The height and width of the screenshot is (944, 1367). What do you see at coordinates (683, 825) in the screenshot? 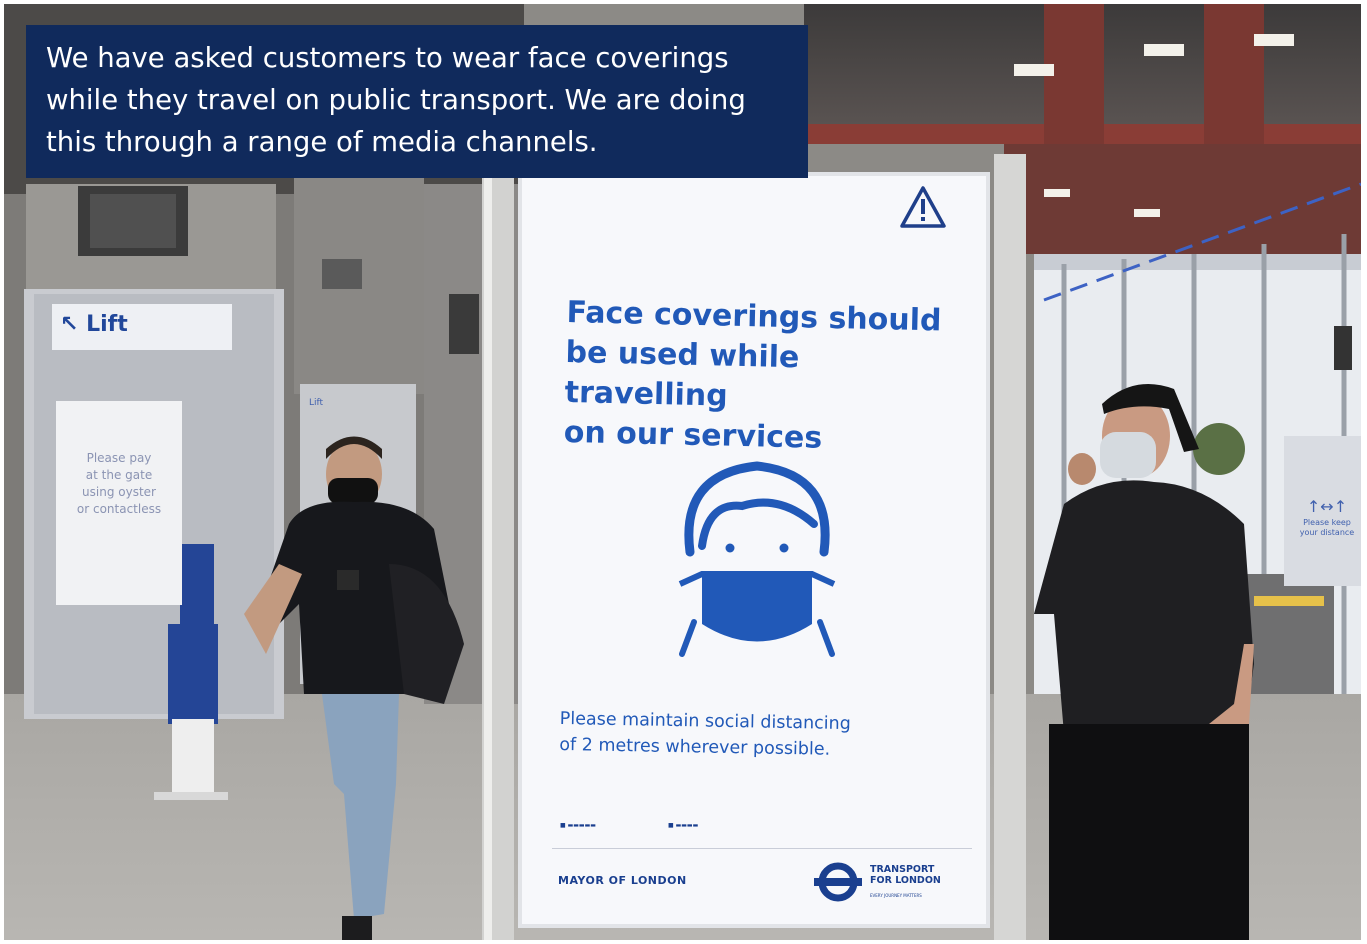
I see `poster-phone-icon: ■ ▬▬▬▬` at bounding box center [683, 825].